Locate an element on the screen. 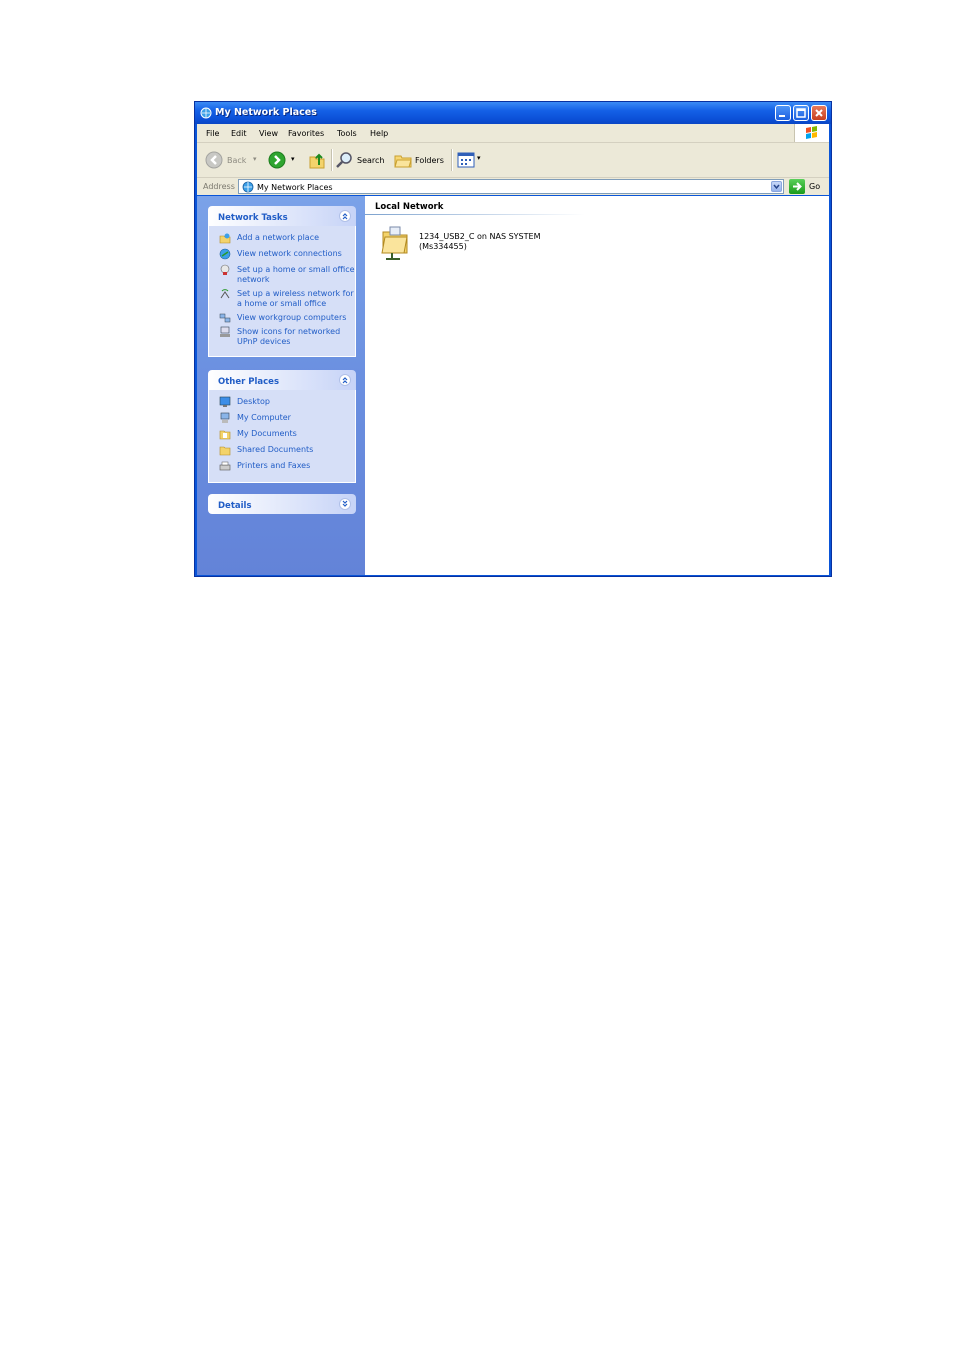  task-label: View workgroup computers is located at coordinates (292, 317).